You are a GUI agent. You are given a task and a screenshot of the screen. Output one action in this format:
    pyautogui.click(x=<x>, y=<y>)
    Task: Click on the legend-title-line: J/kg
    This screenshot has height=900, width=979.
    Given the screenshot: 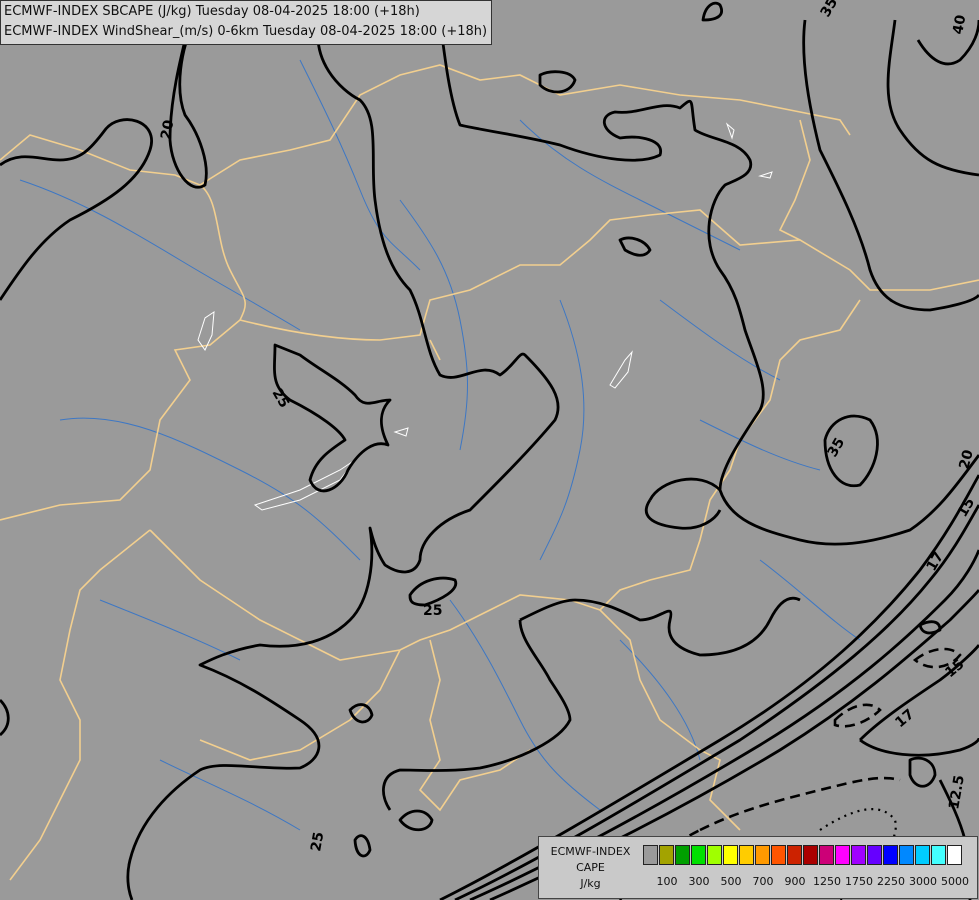 What is the action you would take?
    pyautogui.click(x=590, y=883)
    